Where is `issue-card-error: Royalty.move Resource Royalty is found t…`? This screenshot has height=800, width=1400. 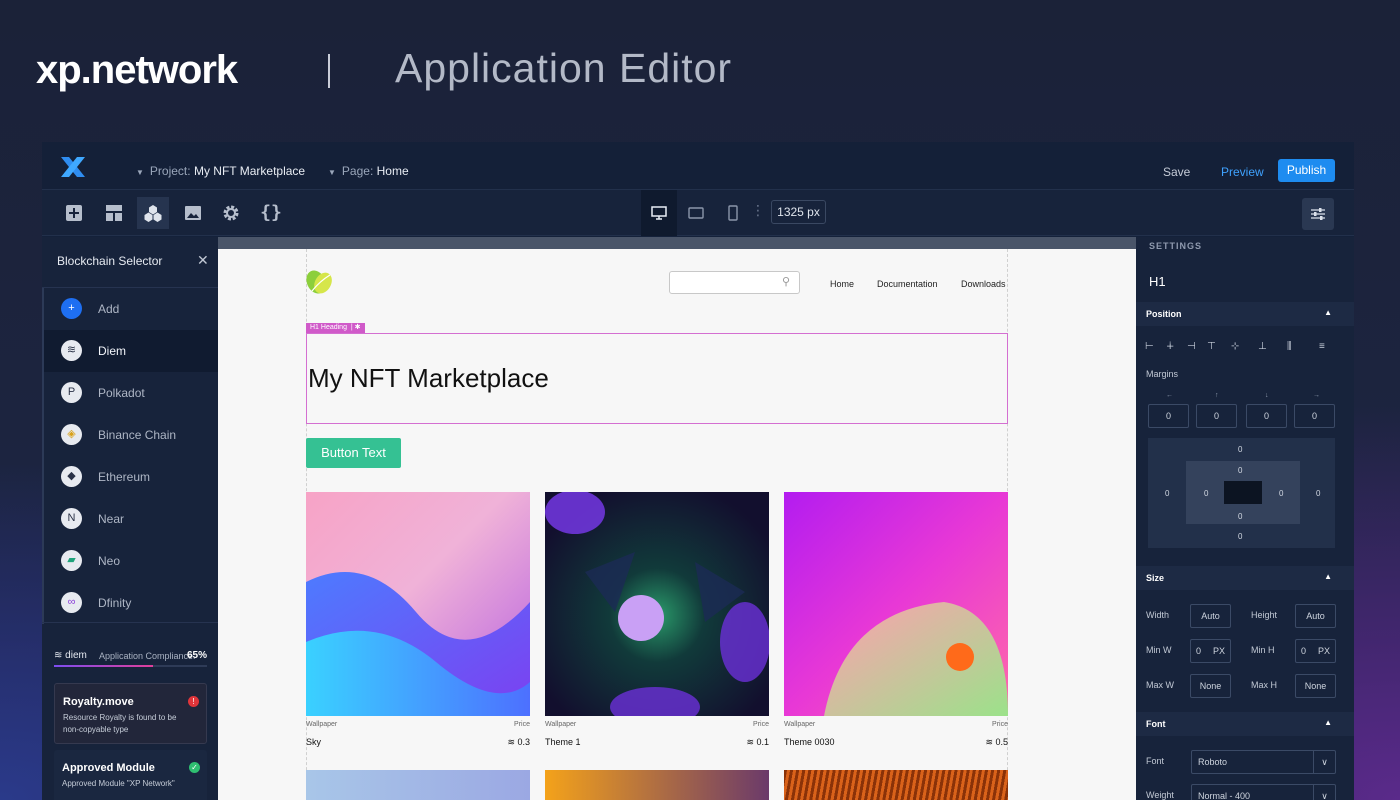 issue-card-error: Royalty.move Resource Royalty is found t… is located at coordinates (130, 713).